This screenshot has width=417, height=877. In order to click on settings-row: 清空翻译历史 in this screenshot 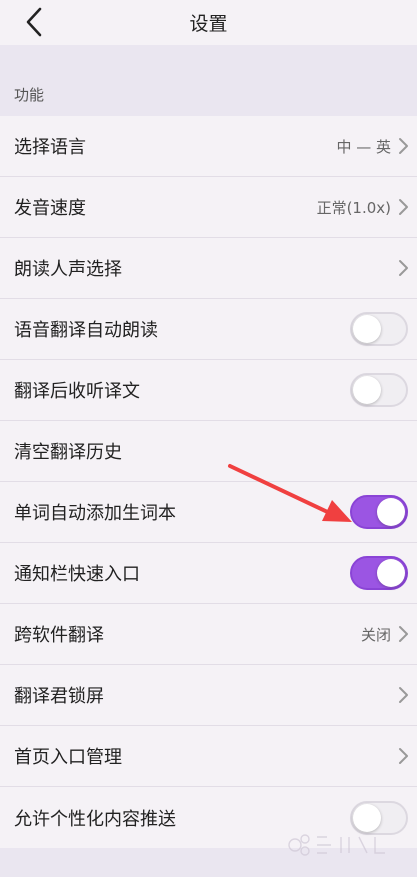, I will do `click(208, 451)`.